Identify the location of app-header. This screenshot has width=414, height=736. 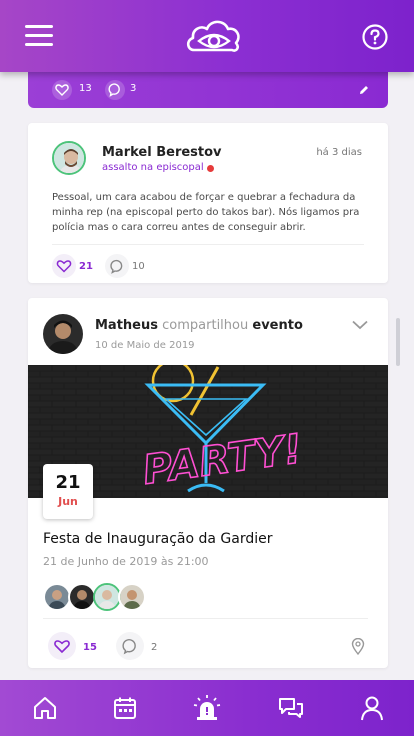
(207, 36).